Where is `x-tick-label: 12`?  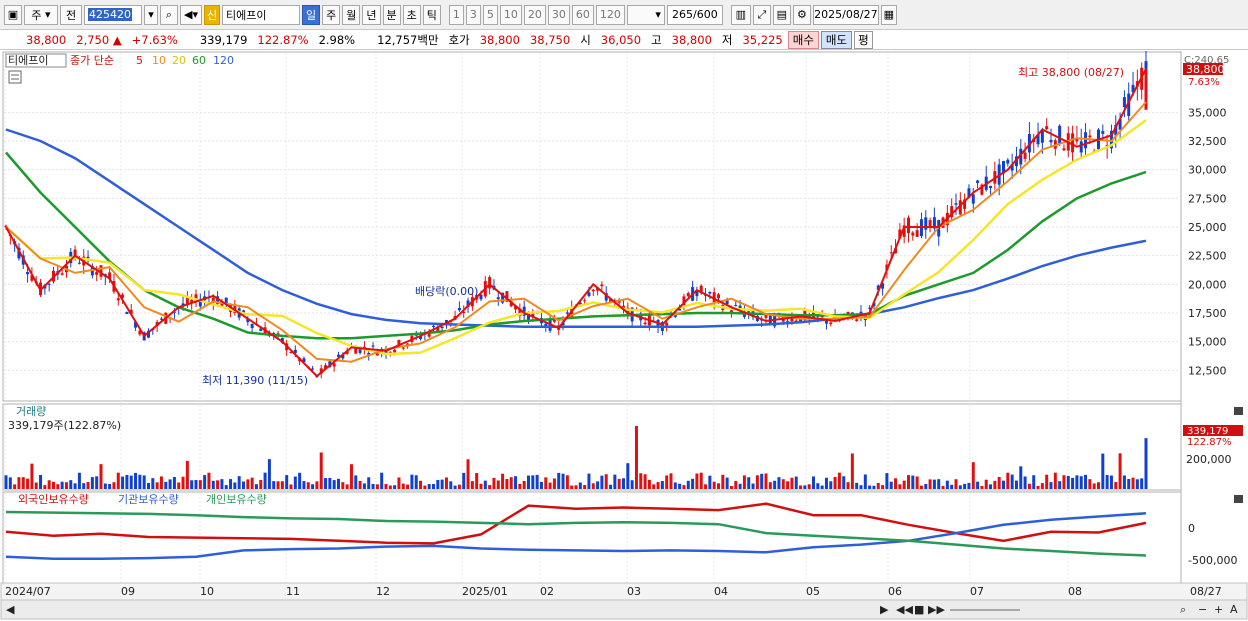
x-tick-label: 12 is located at coordinates (383, 591).